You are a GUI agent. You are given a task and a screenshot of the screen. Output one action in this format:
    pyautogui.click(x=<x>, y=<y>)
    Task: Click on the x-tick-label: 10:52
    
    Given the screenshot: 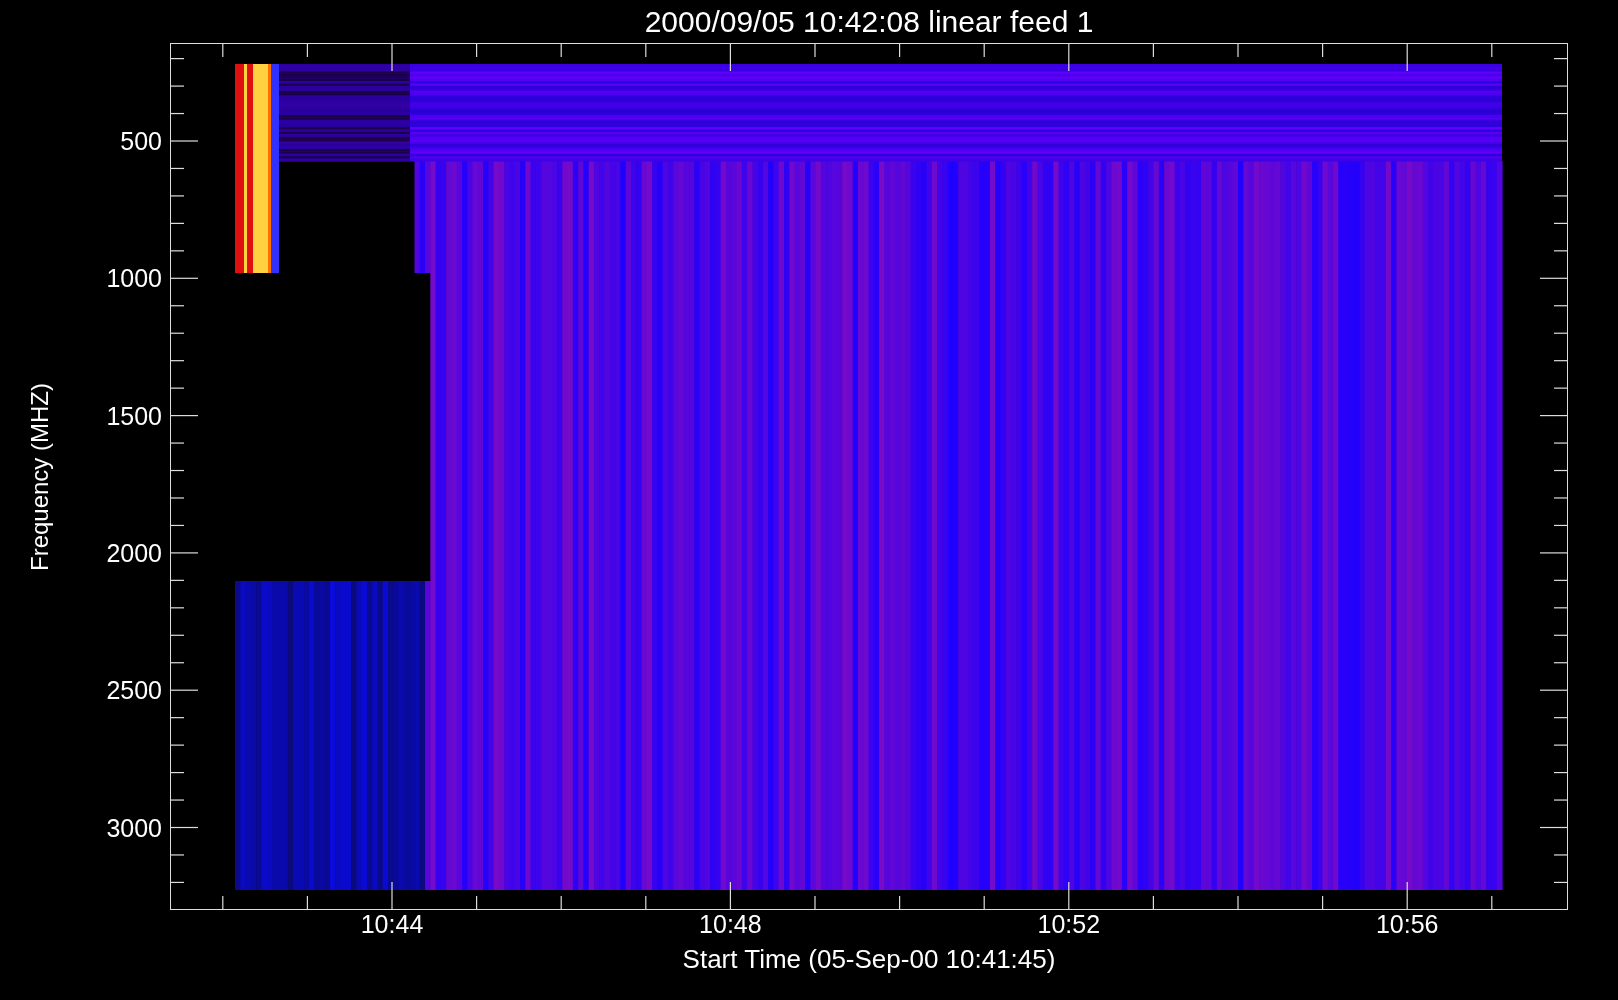 What is the action you would take?
    pyautogui.click(x=1069, y=924)
    